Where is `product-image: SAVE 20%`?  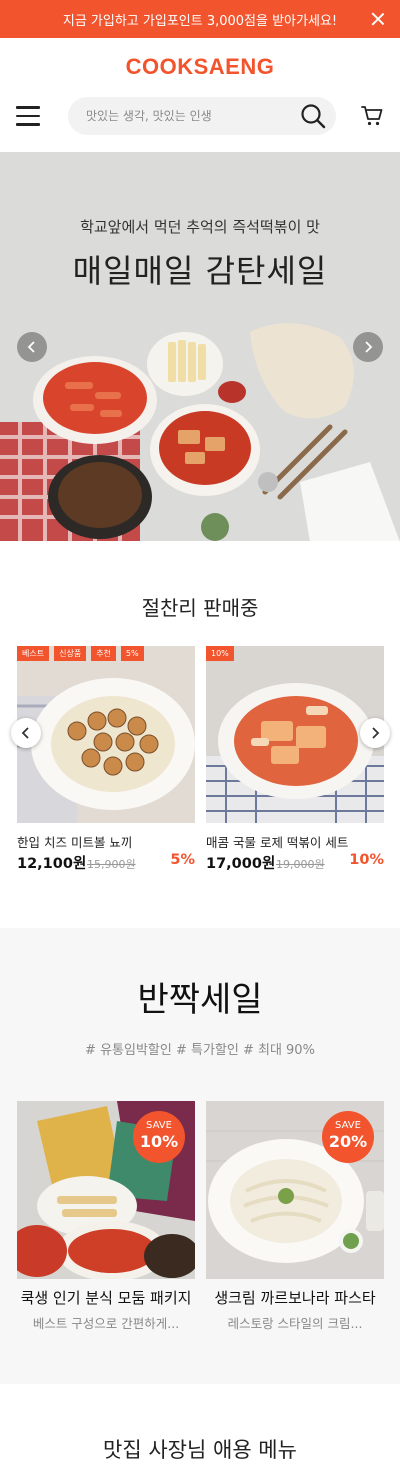 product-image: SAVE 20% is located at coordinates (295, 1190).